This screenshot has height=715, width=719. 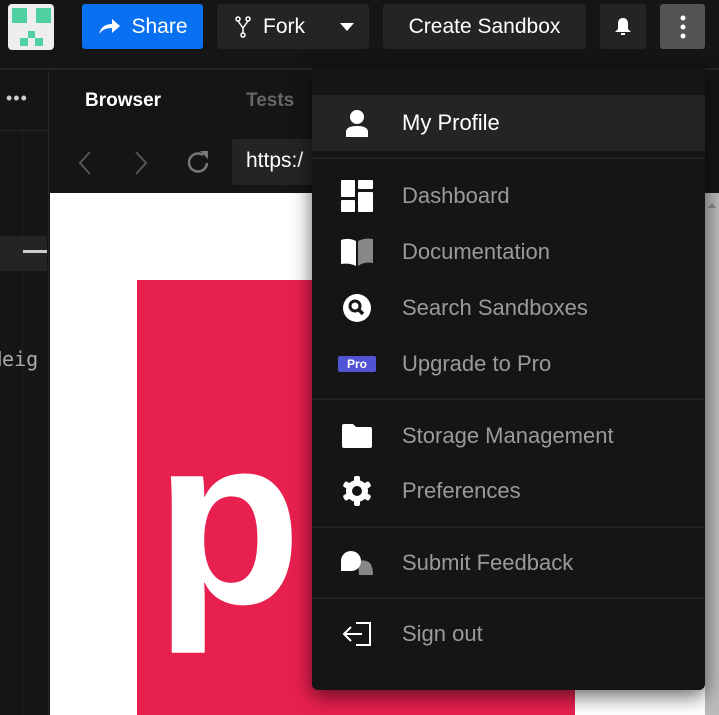 I want to click on menu-item-label: Storage Management, so click(x=508, y=435).